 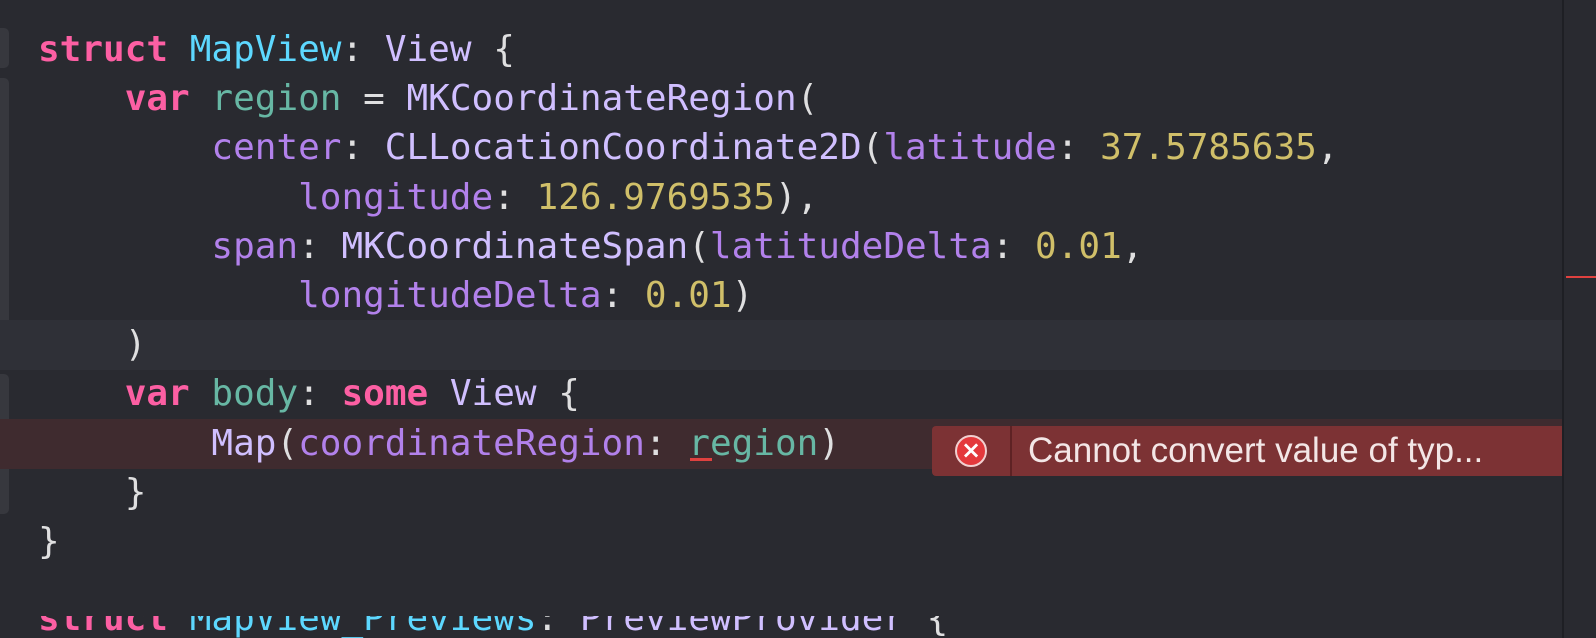 I want to click on code-token: latitudeDelta, so click(x=850, y=246).